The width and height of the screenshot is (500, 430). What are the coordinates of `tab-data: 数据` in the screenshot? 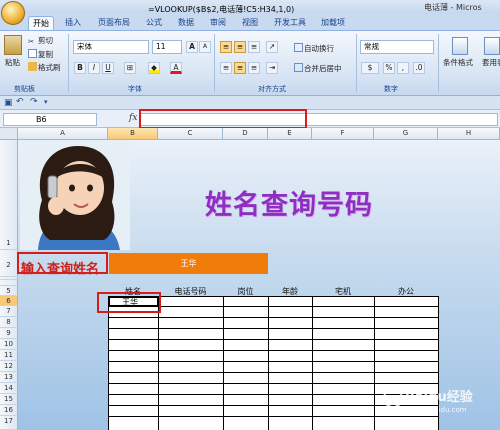 It's located at (186, 23).